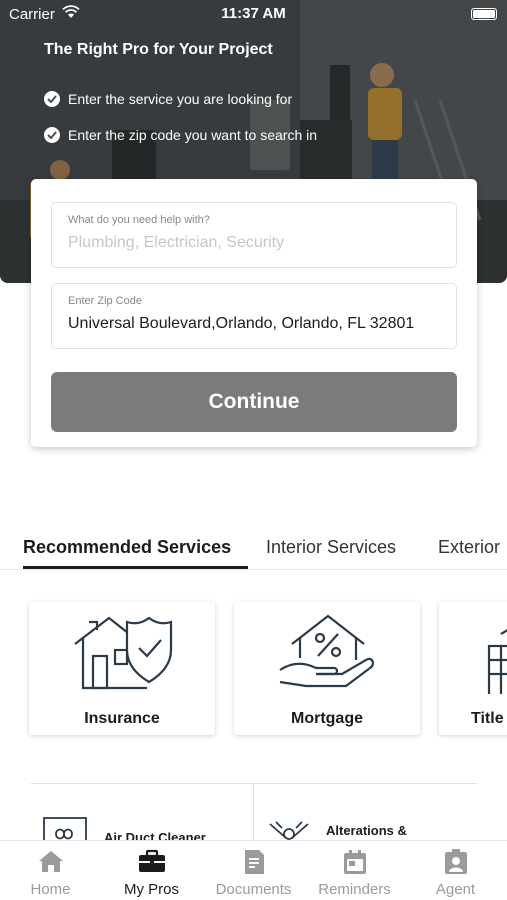 The image size is (507, 900). What do you see at coordinates (487, 718) in the screenshot?
I see `service-card-label: Title` at bounding box center [487, 718].